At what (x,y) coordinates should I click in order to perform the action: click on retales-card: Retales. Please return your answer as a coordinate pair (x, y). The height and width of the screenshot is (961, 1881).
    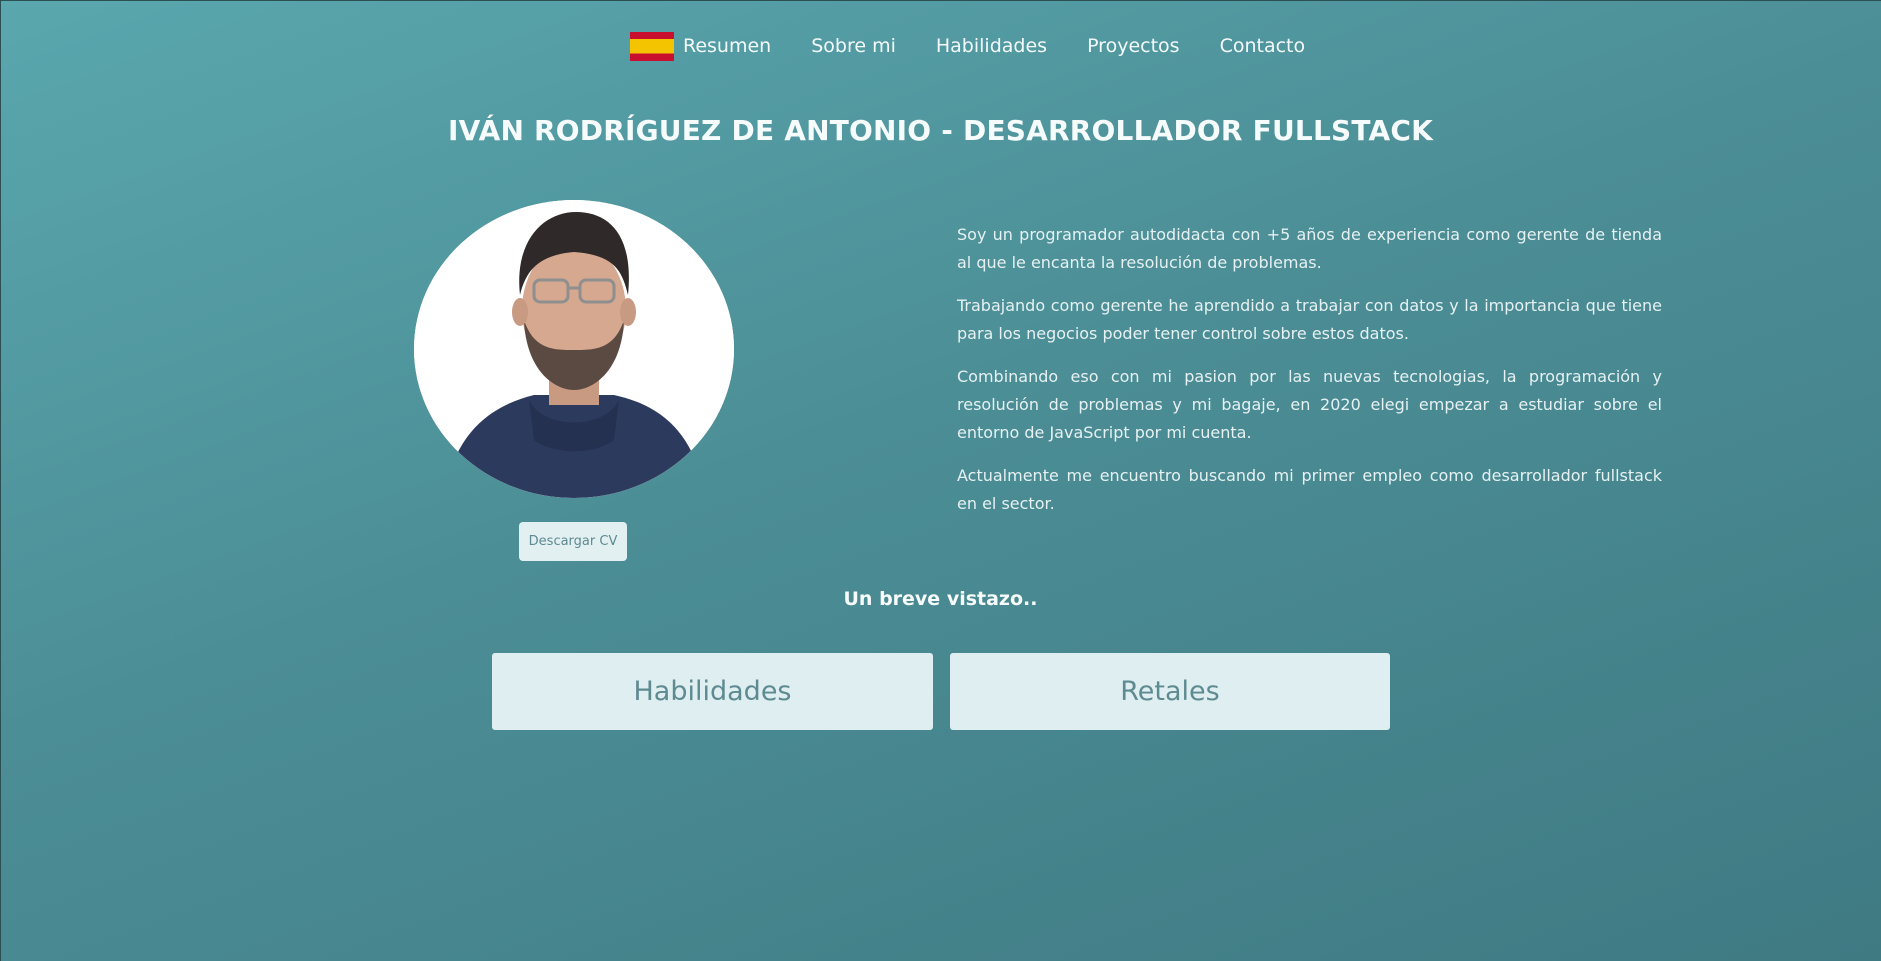
    Looking at the image, I should click on (1170, 691).